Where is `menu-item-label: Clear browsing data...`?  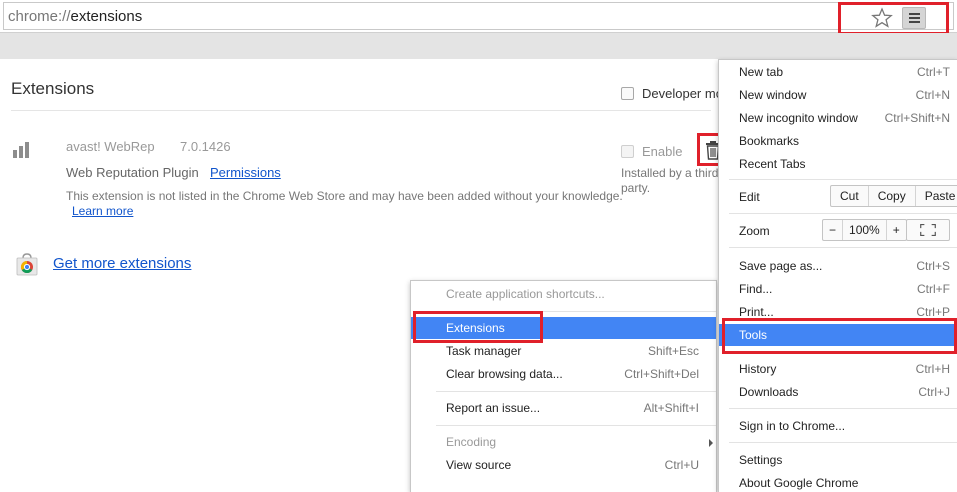
menu-item-label: Clear browsing data... is located at coordinates (504, 374).